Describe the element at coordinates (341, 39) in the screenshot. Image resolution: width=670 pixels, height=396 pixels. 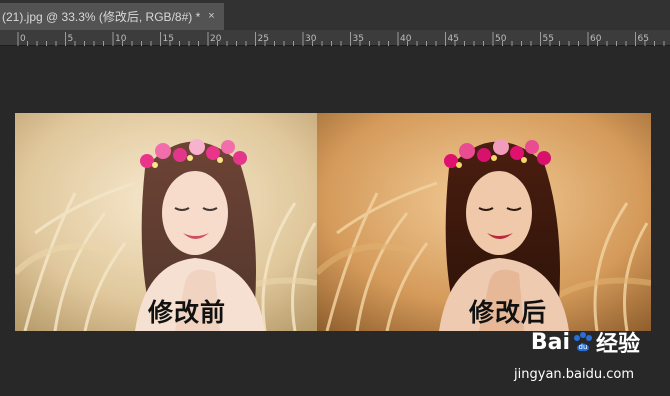
I see `ruler-ticks: 0 5 10 15 20 25 30 35 40 45 50 55 60 65` at that location.